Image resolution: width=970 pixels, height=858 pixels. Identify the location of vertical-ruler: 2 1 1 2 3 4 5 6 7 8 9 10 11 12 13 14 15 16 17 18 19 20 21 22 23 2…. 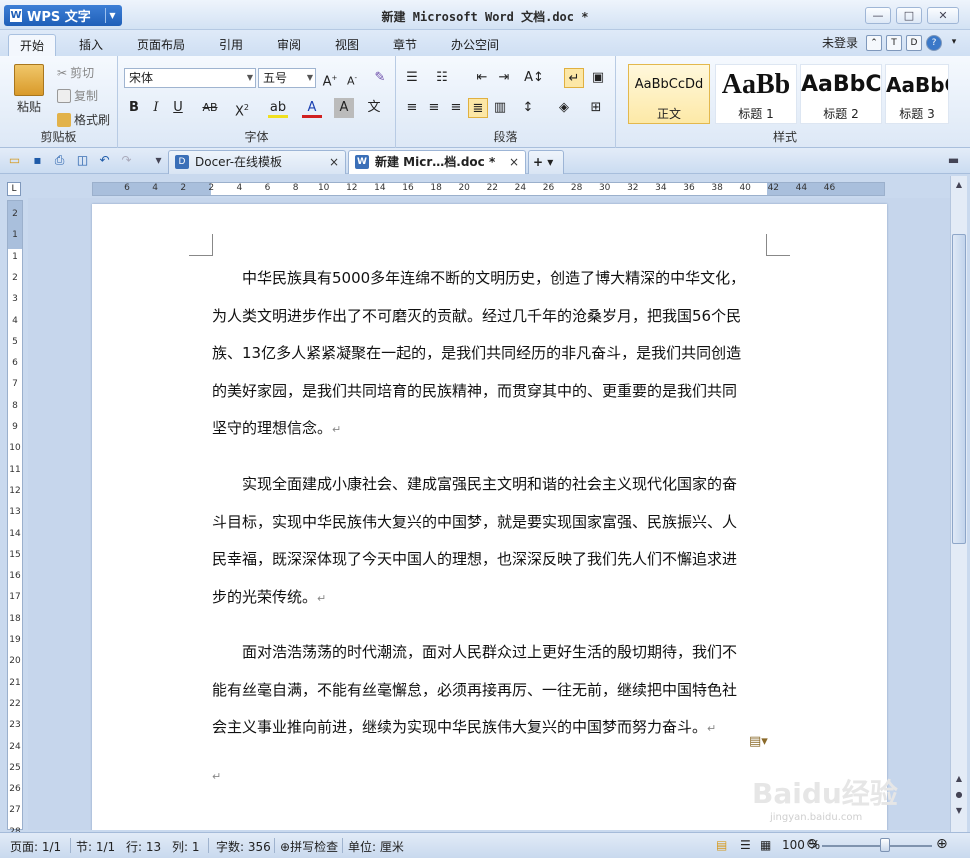
(15, 518).